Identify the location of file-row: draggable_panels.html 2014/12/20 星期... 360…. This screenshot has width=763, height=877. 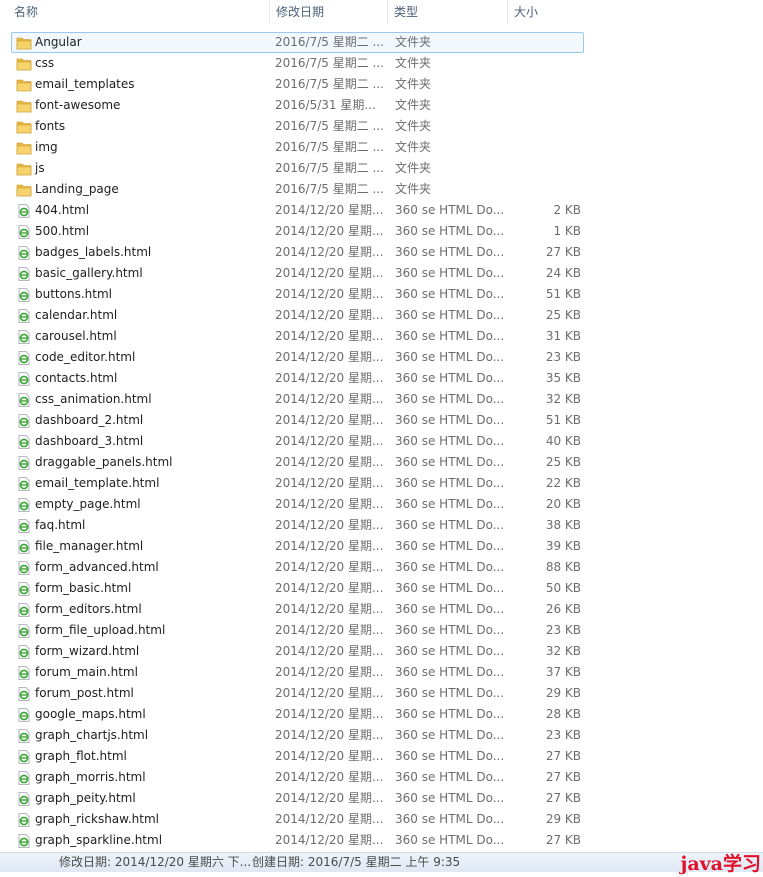
(297, 462).